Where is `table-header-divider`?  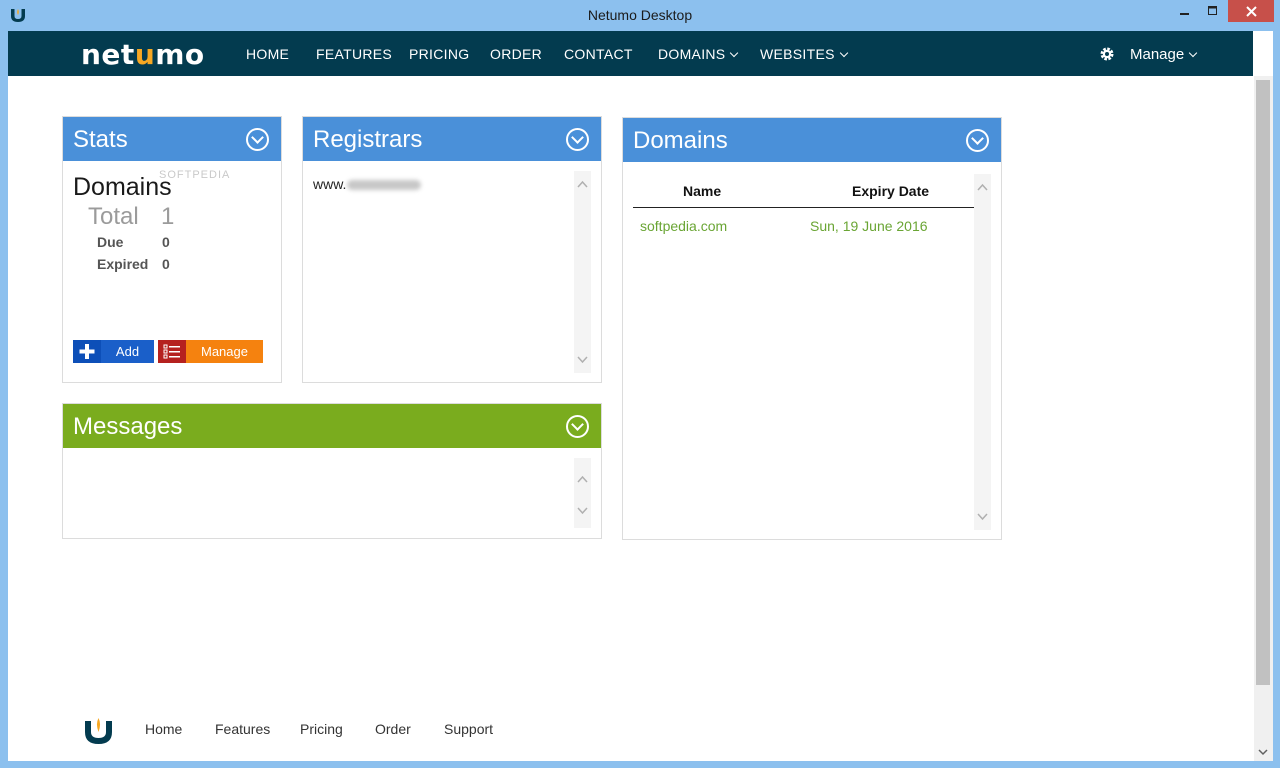 table-header-divider is located at coordinates (803, 207).